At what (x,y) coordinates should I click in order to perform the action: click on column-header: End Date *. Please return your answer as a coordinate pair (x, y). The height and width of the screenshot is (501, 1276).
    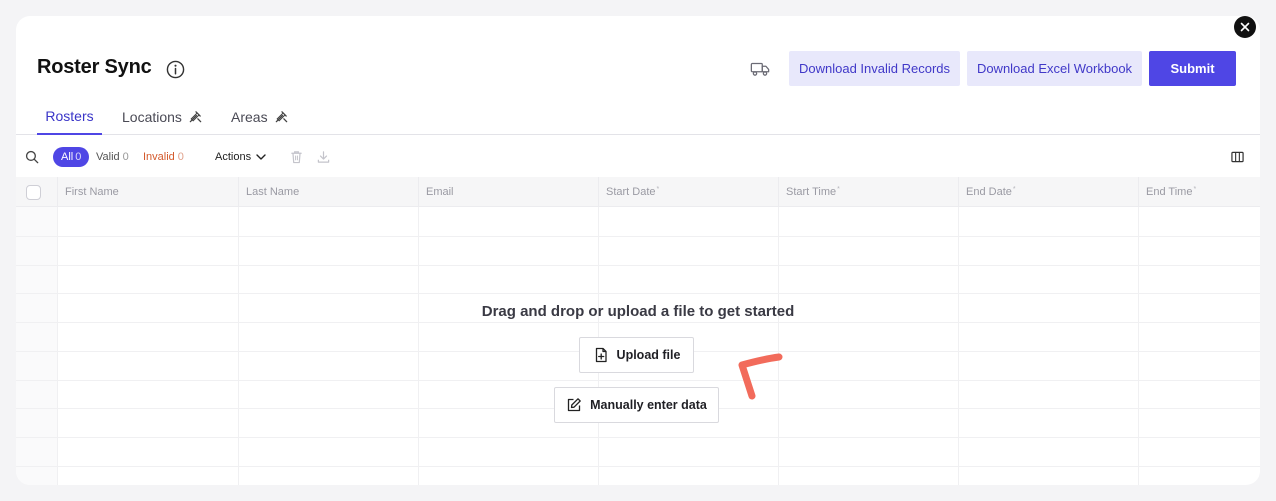
    Looking at the image, I should click on (1048, 192).